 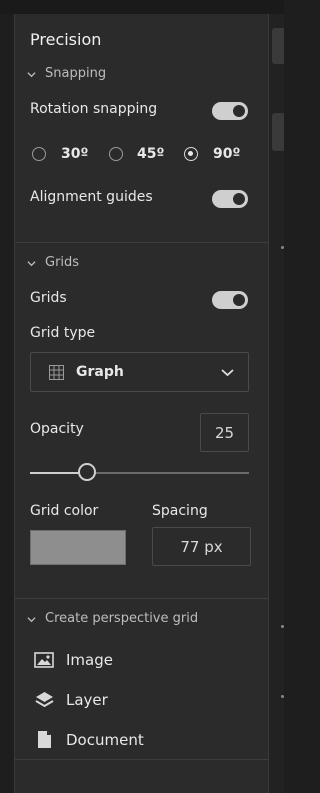 I want to click on angle-45-radio, so click(x=116, y=154).